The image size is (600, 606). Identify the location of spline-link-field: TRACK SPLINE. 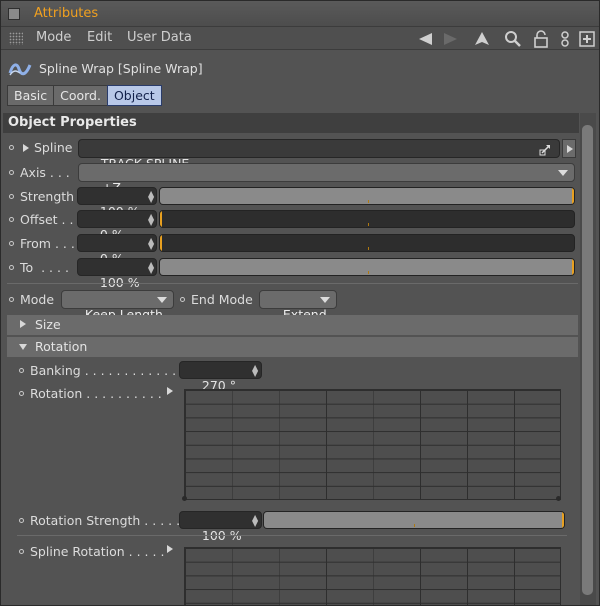
(319, 155).